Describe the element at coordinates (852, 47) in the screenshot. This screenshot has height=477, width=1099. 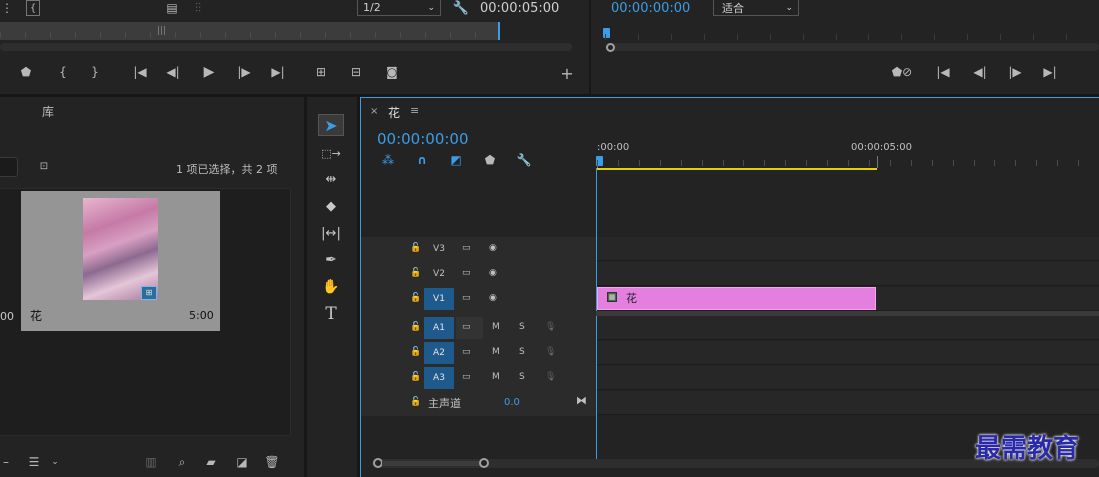
I see `program-zoom-scrollbar` at that location.